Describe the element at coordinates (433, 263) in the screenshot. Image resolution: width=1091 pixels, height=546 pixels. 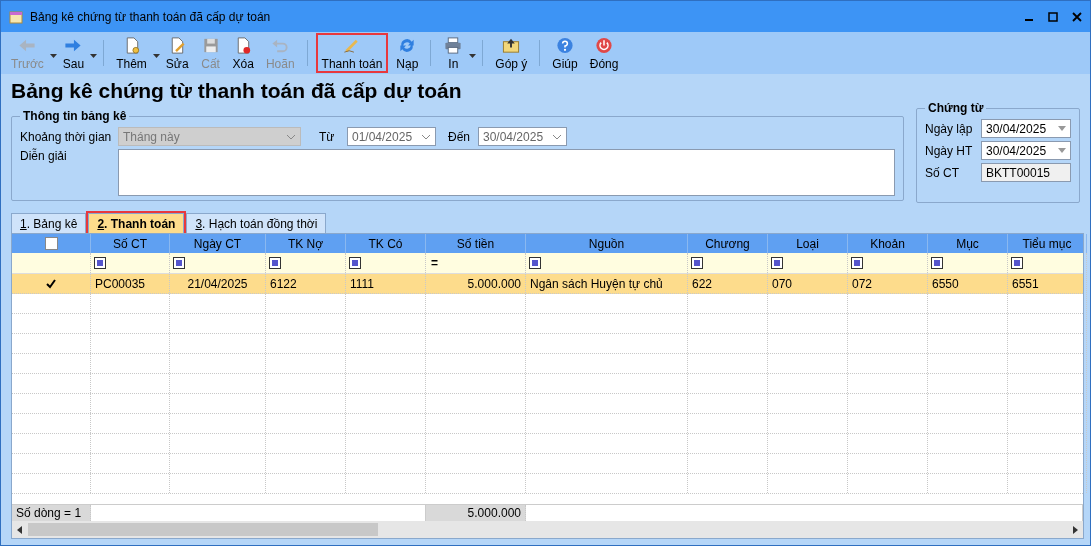
I see `filter-operator: =` at that location.